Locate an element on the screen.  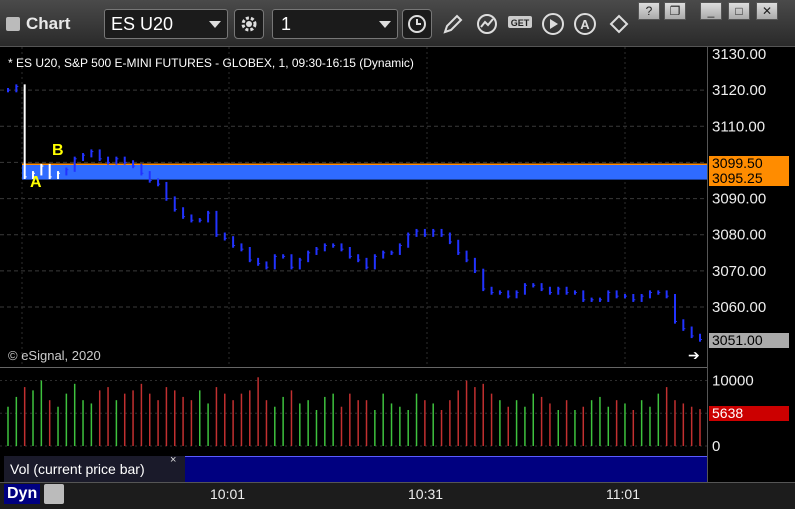
symbol-input: ES U20 is located at coordinates (166, 24).